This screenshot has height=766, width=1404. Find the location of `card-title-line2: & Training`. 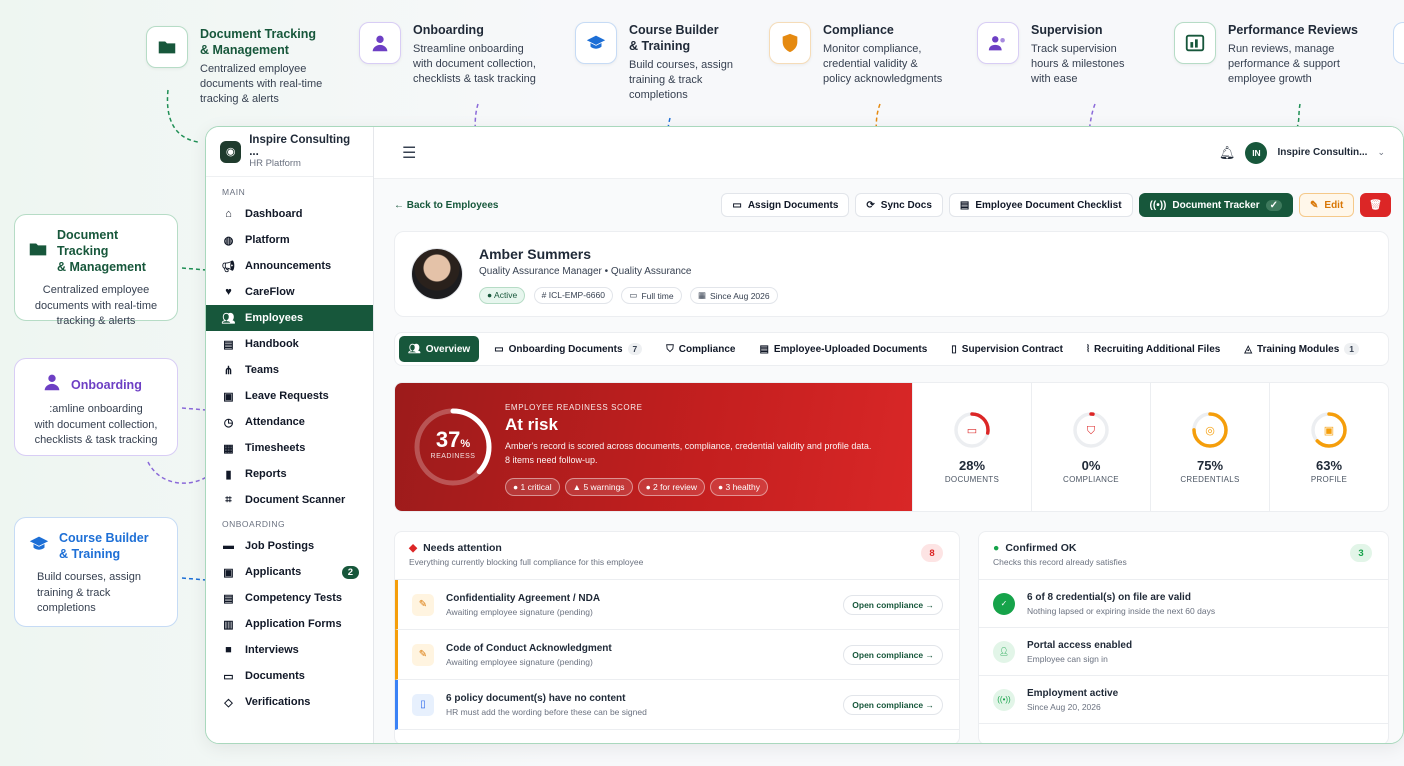

card-title-line2: & Training is located at coordinates (90, 554).